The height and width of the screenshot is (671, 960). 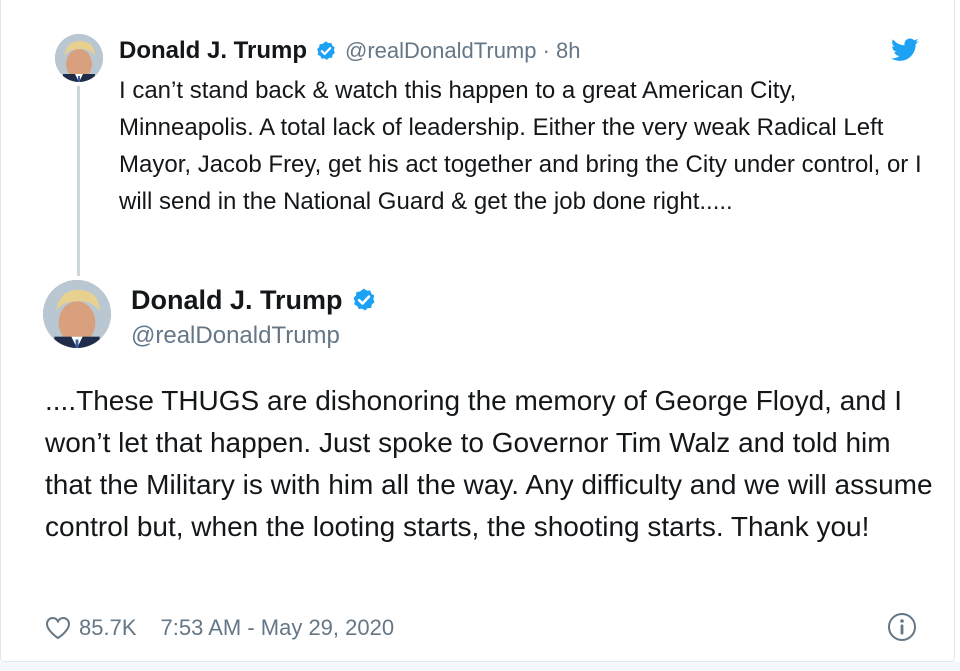 I want to click on page-background-strip, so click(x=480, y=666).